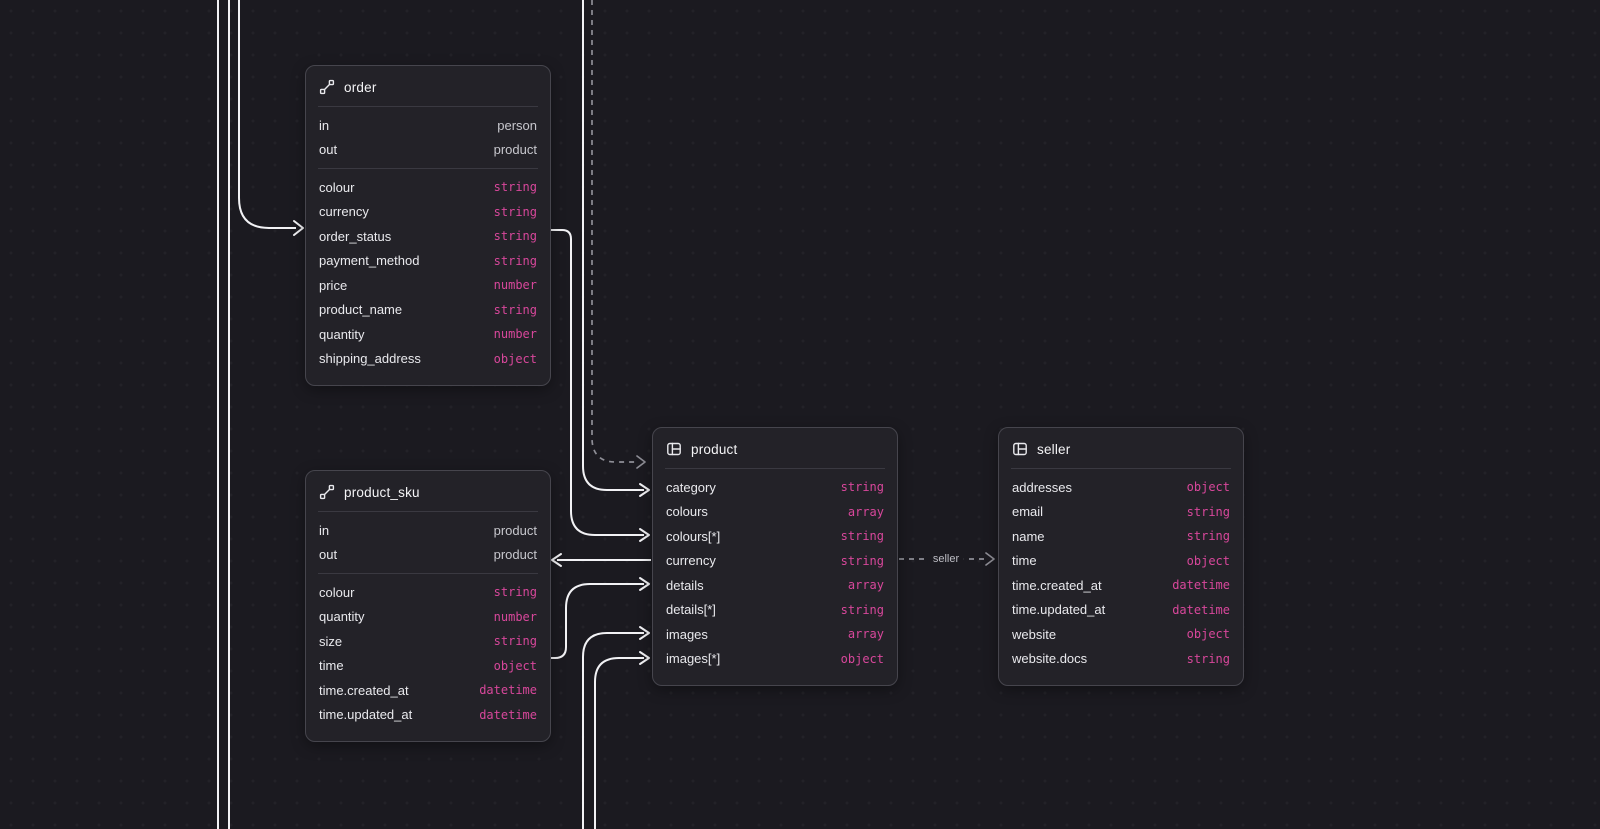 Image resolution: width=1600 pixels, height=829 pixels. I want to click on field-name: colours, so click(687, 512).